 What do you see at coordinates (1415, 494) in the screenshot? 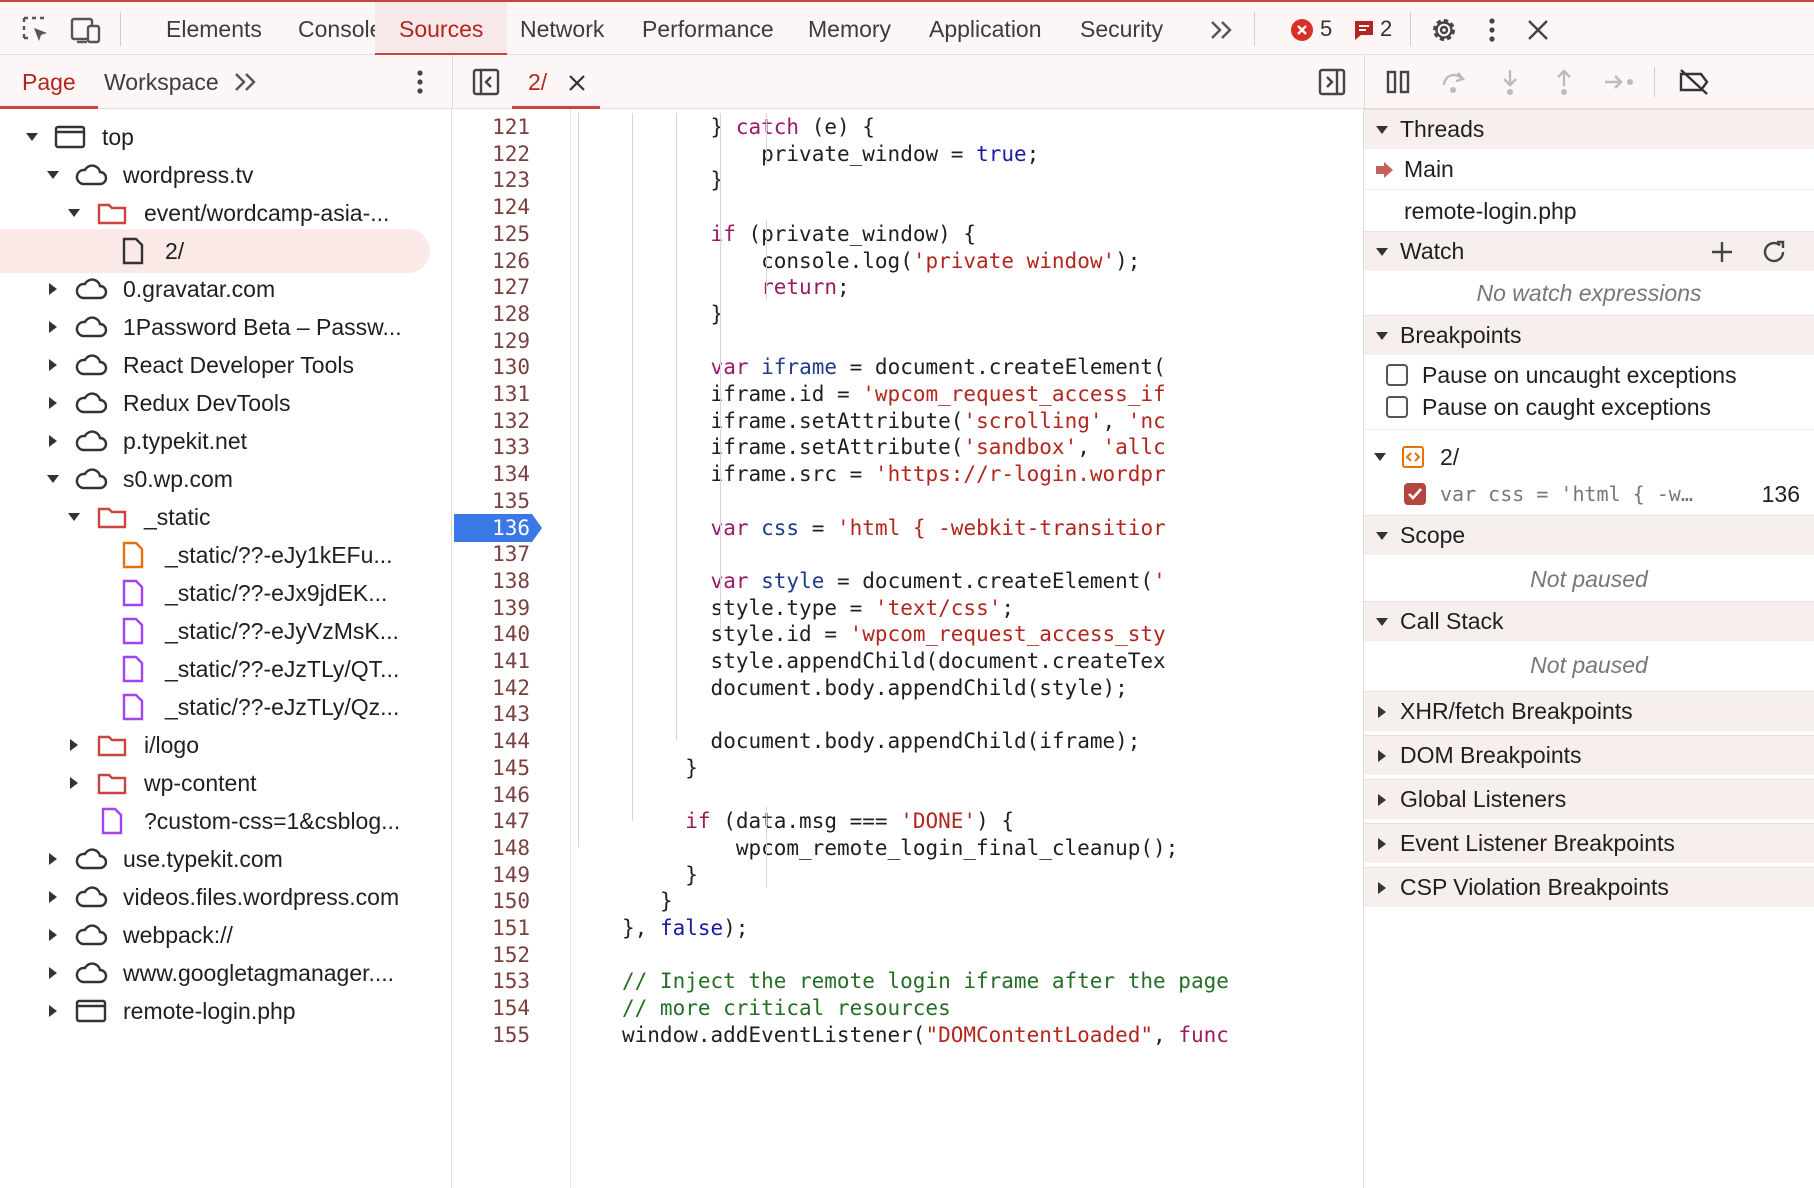
I see `breakpoint-enabled-checkbox` at bounding box center [1415, 494].